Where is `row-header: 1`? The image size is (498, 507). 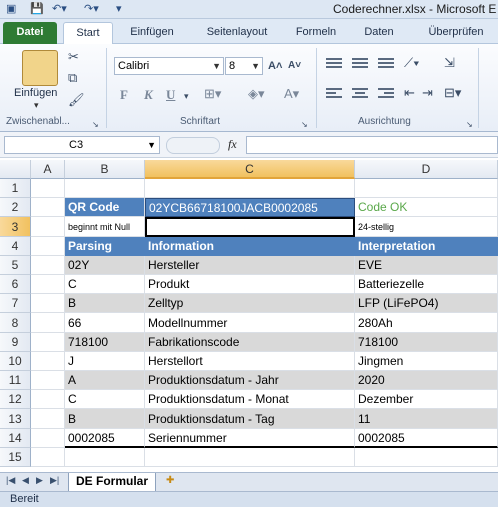
row-header: 1 is located at coordinates (15, 188).